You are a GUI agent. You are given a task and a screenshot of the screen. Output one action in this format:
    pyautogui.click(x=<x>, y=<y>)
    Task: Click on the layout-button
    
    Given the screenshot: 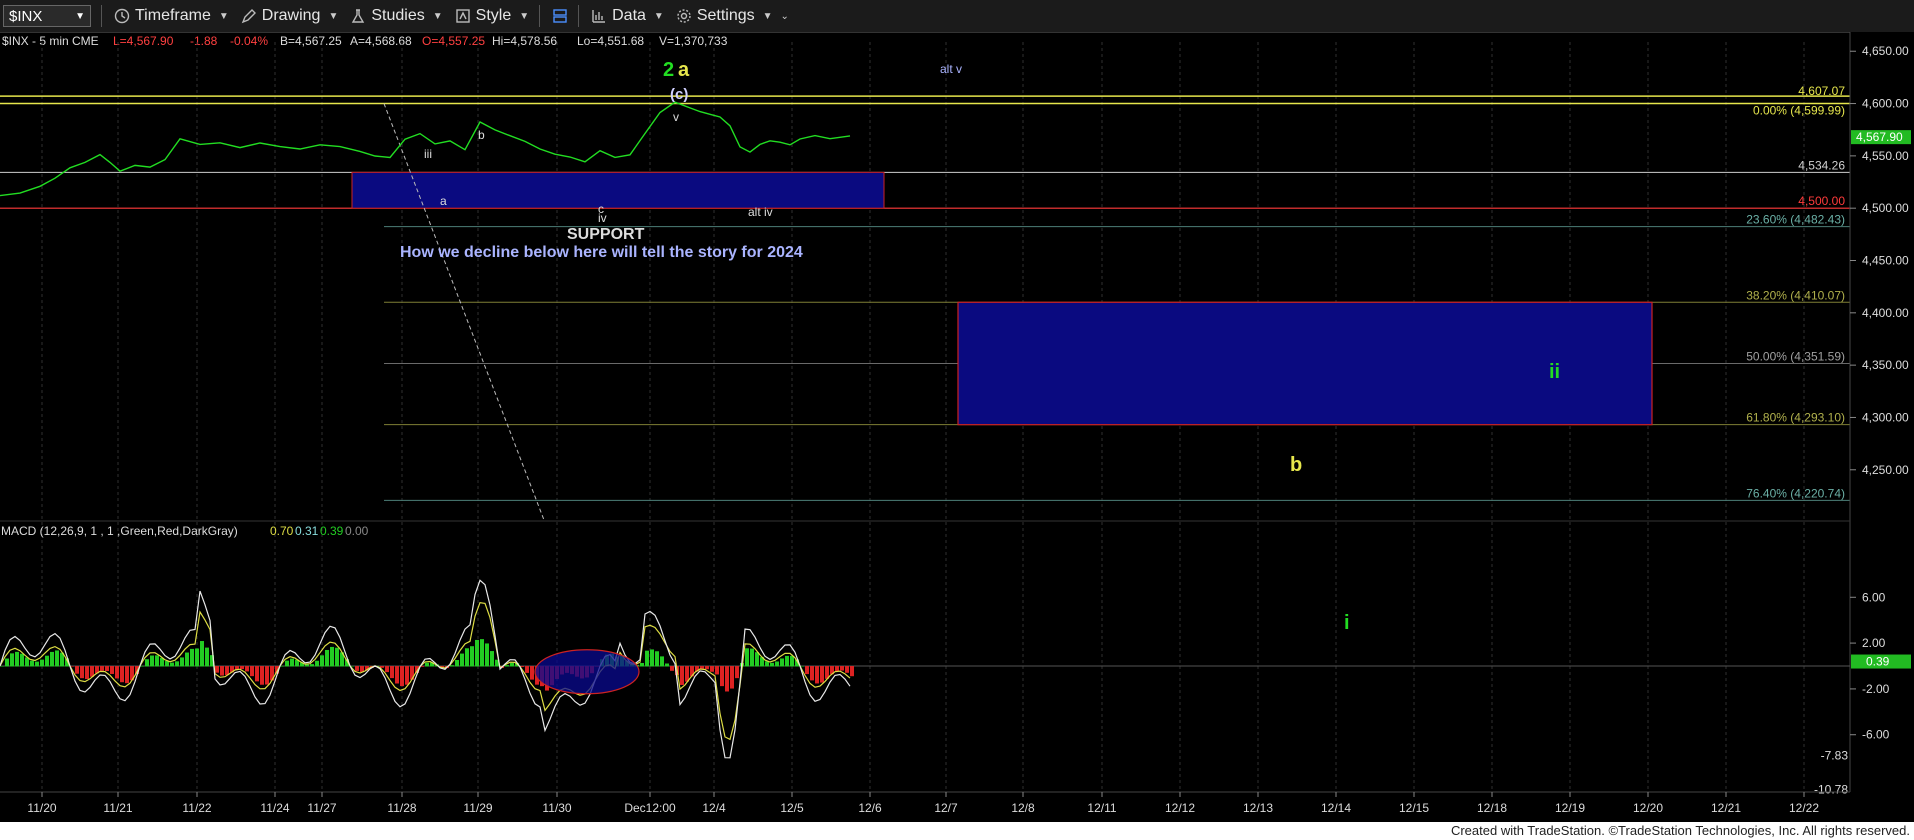 What is the action you would take?
    pyautogui.click(x=560, y=16)
    